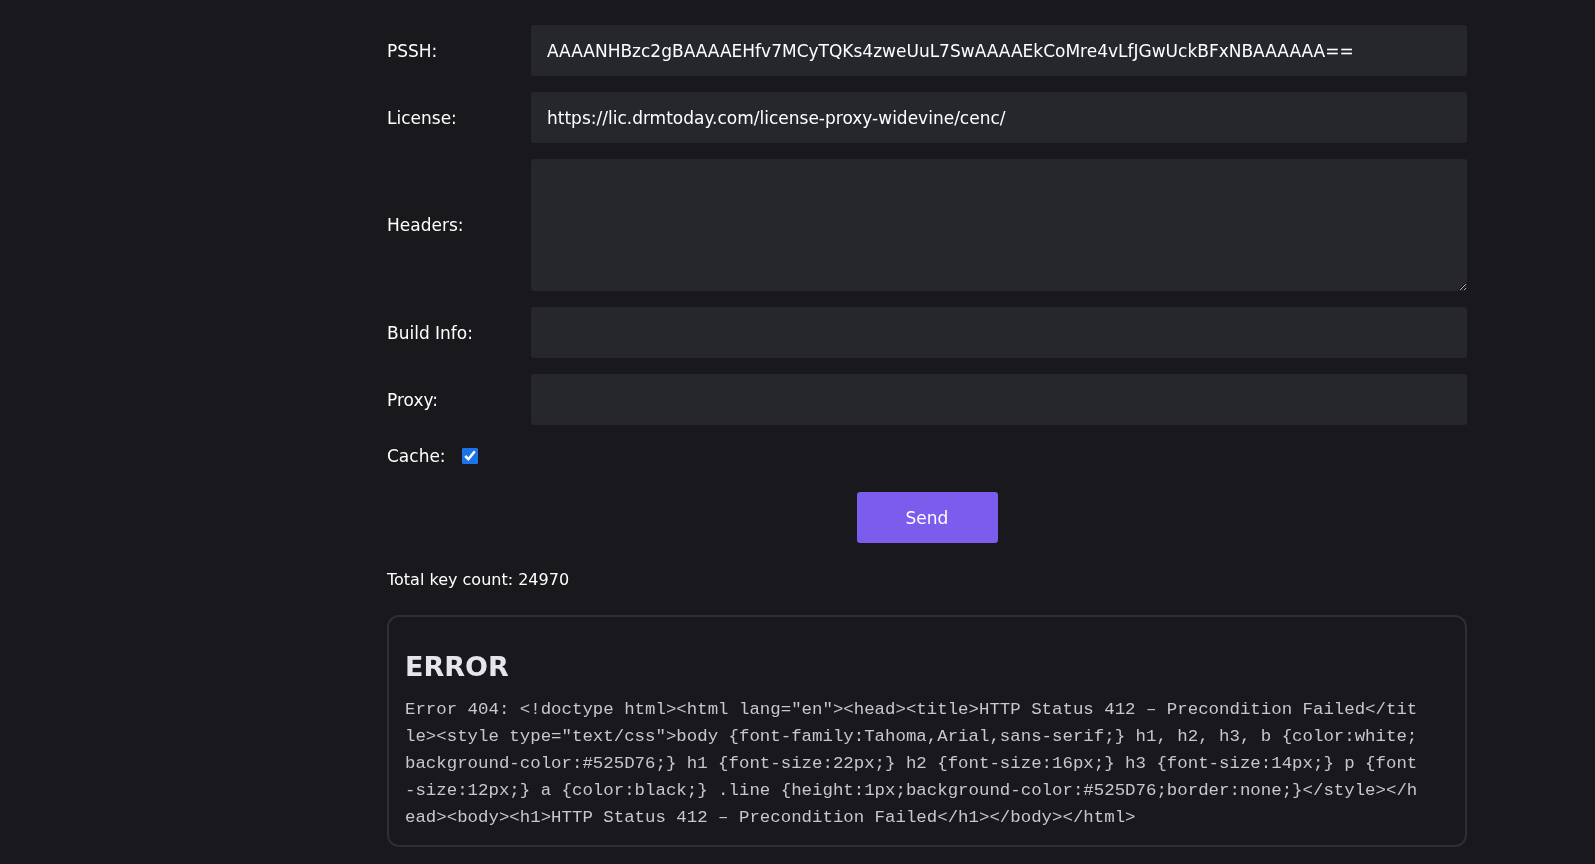 Image resolution: width=1595 pixels, height=864 pixels. What do you see at coordinates (999, 225) in the screenshot?
I see `headers-field` at bounding box center [999, 225].